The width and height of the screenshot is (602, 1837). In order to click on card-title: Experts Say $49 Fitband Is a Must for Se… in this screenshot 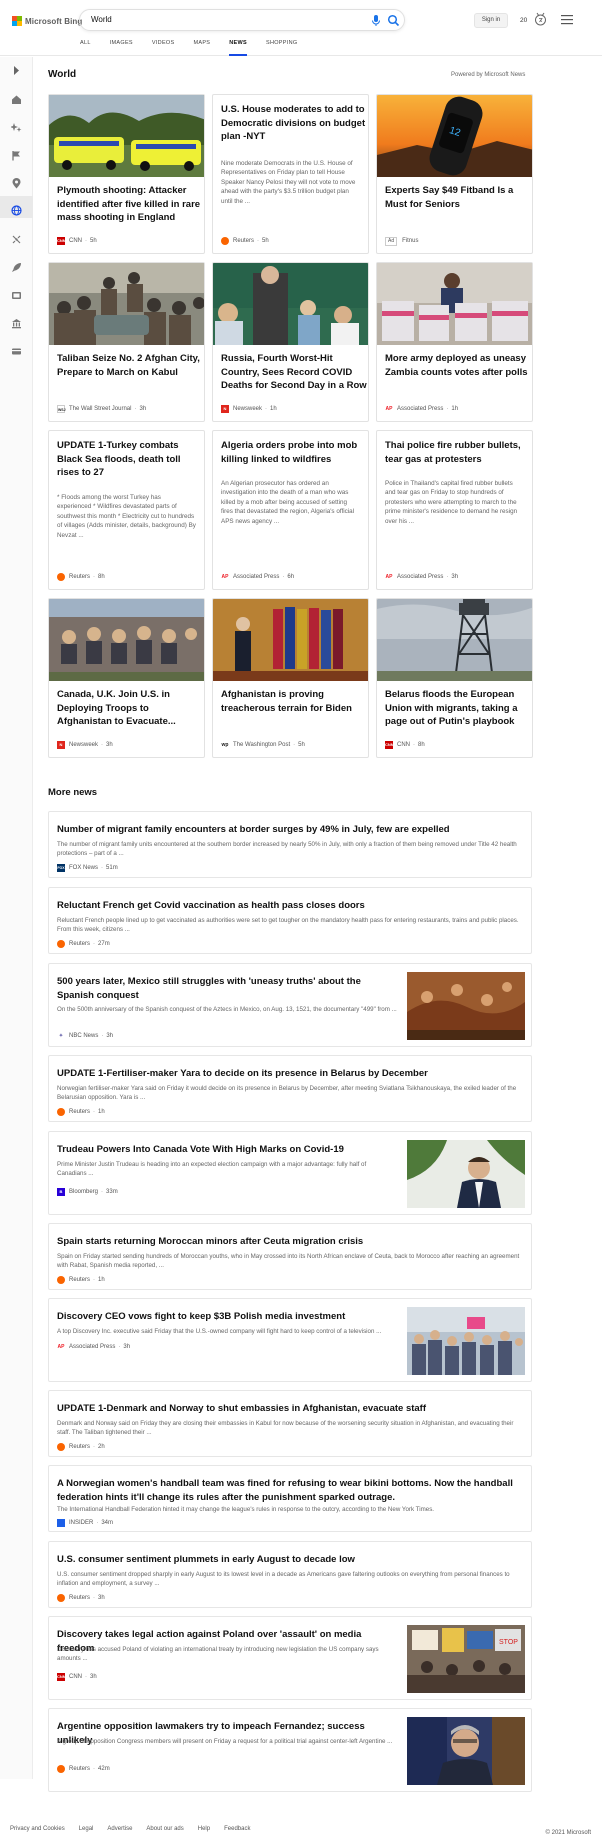, I will do `click(458, 197)`.